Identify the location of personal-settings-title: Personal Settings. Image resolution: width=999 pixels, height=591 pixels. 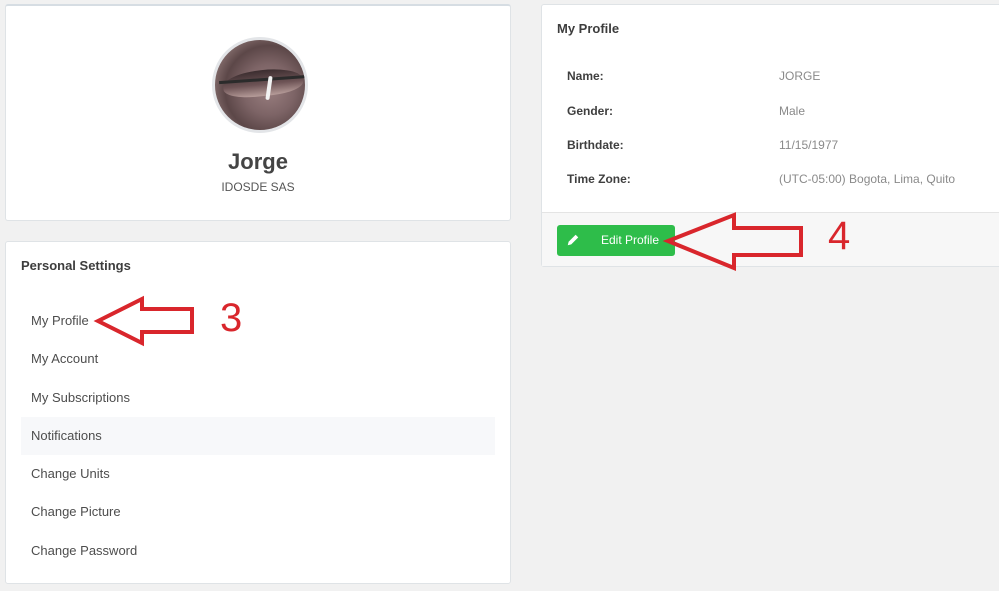
(76, 265).